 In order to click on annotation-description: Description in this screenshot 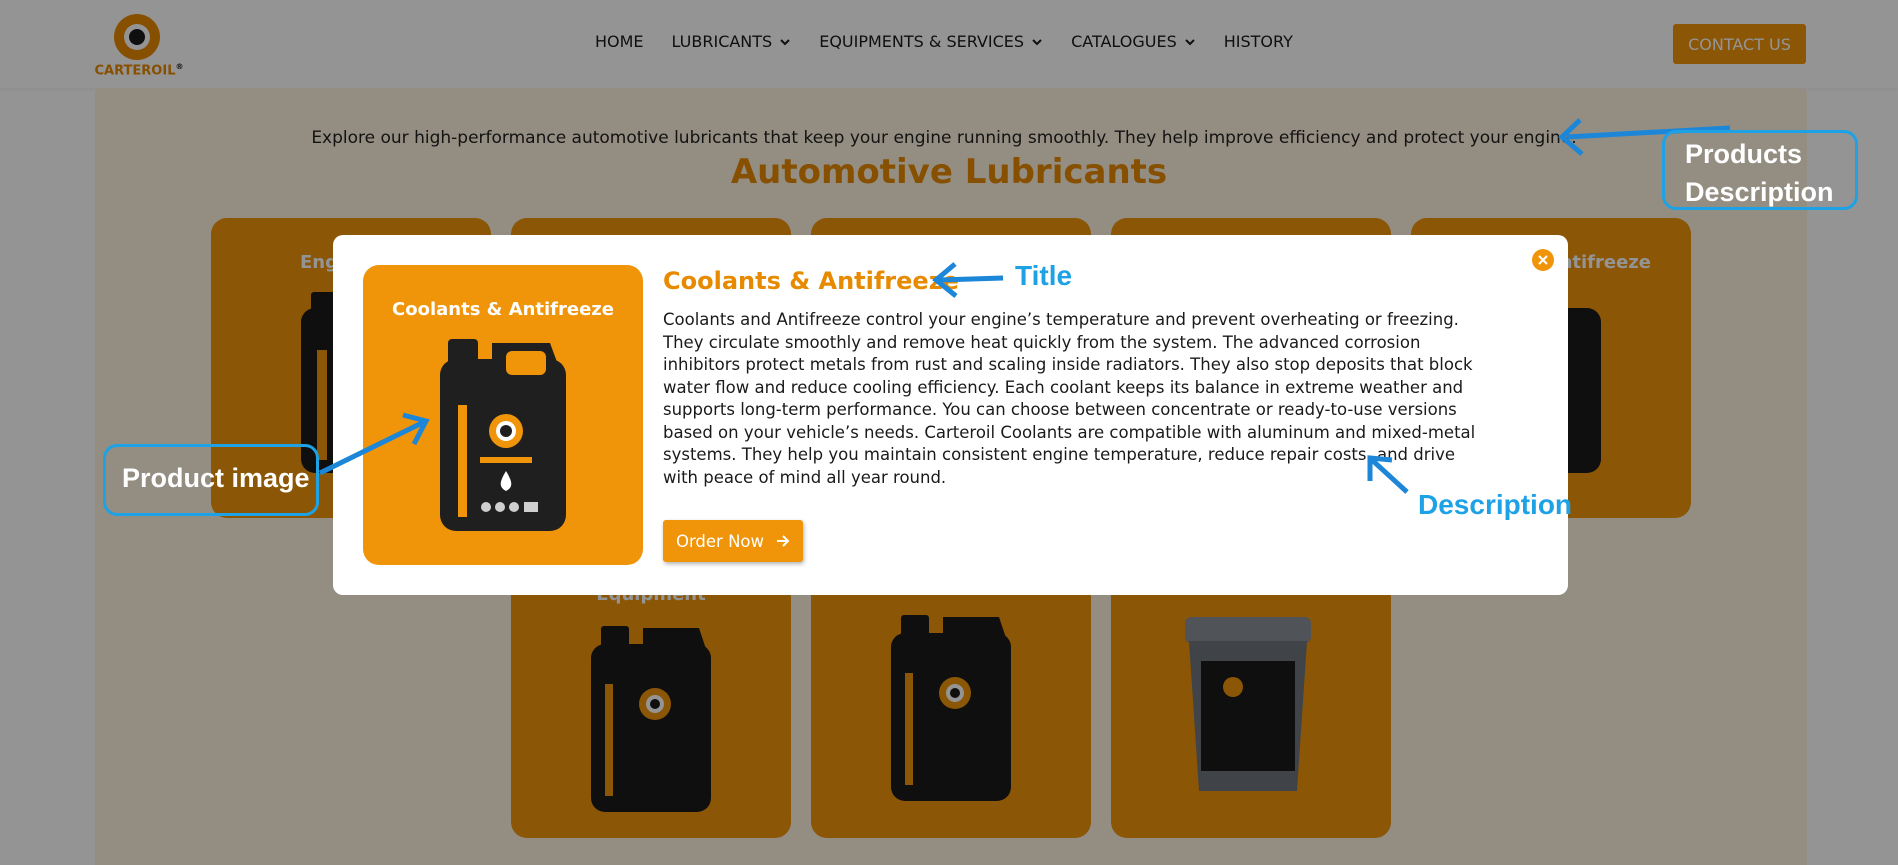, I will do `click(1495, 504)`.